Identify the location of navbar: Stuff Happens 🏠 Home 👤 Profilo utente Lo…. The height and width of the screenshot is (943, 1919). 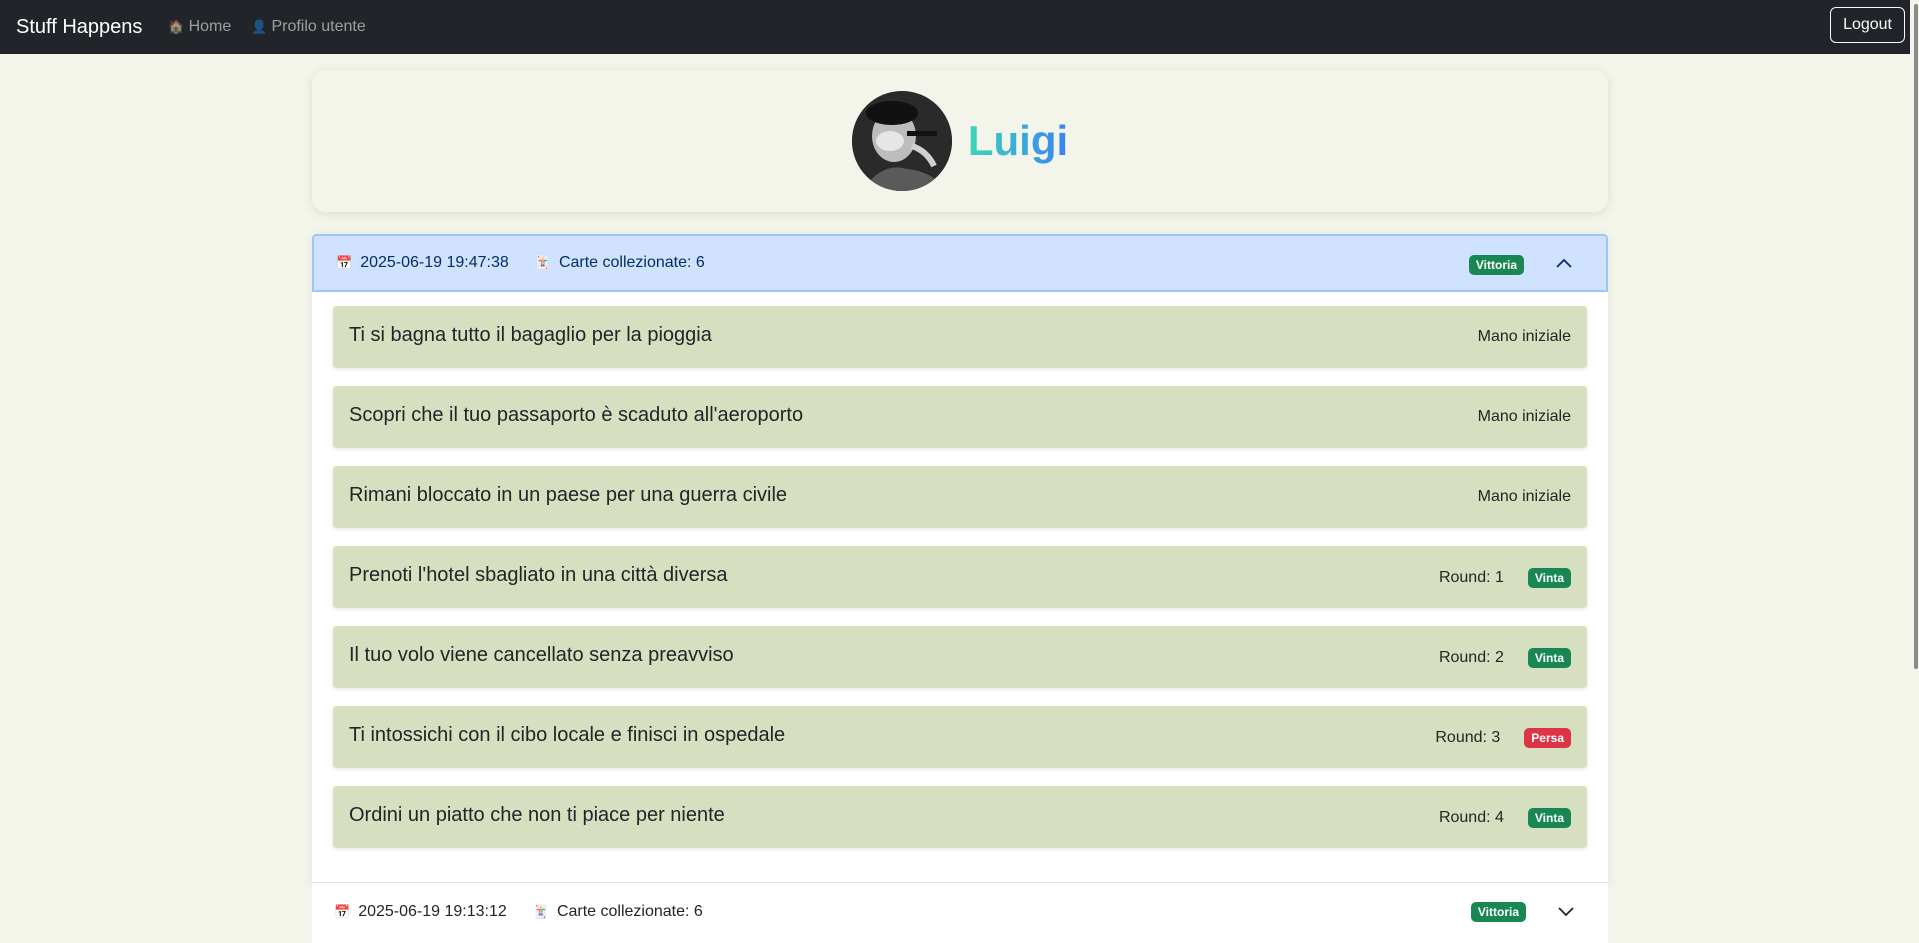
(959, 27).